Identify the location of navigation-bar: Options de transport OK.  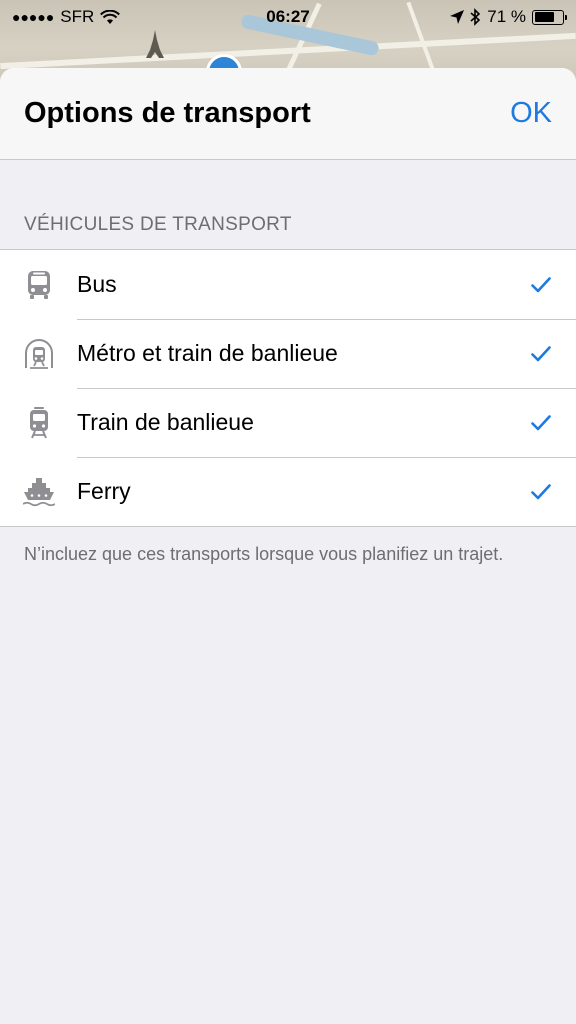
(288, 114).